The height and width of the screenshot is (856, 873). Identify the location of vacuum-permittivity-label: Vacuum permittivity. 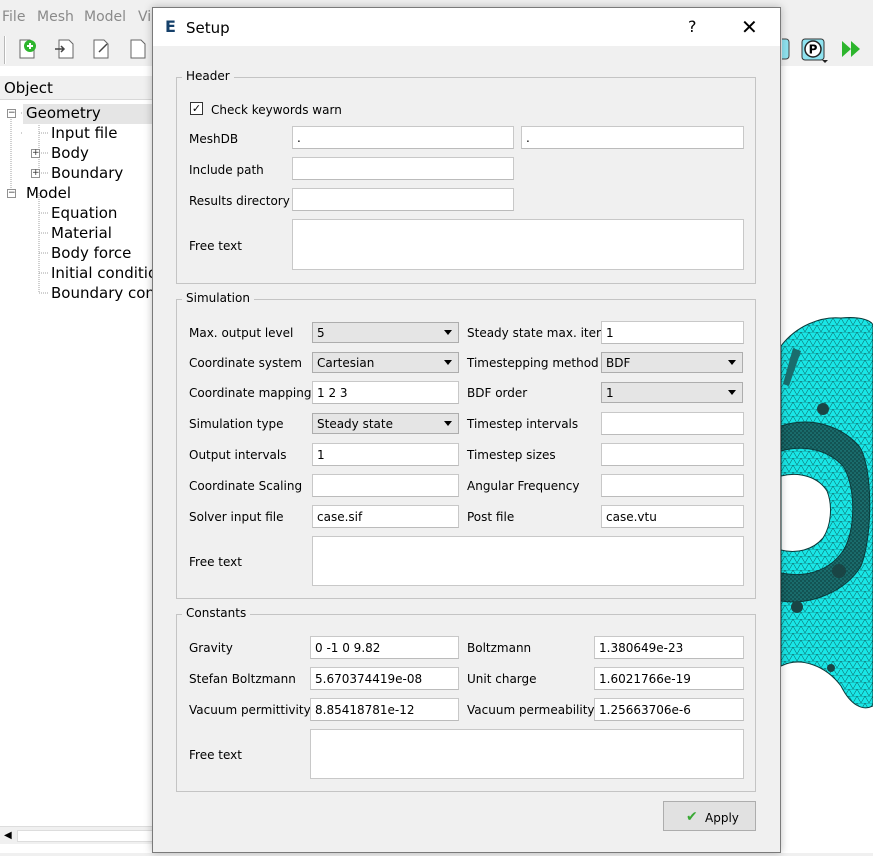
(250, 710).